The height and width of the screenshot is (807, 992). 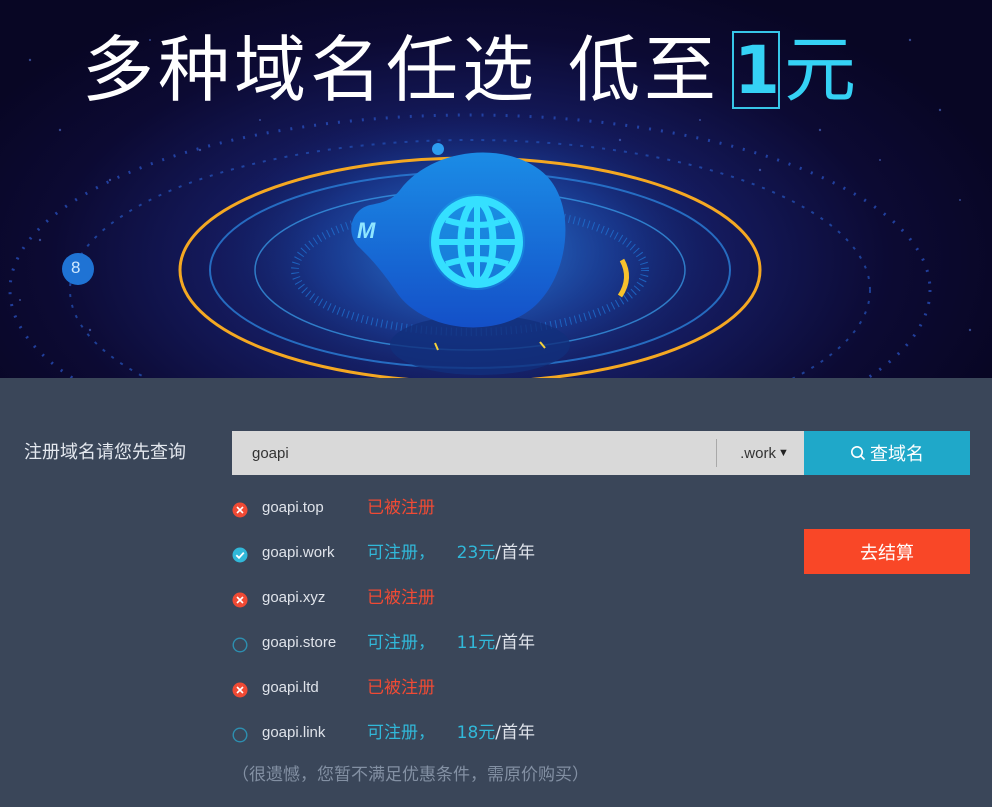 I want to click on hero-title-lowest: 低至, so click(x=644, y=70).